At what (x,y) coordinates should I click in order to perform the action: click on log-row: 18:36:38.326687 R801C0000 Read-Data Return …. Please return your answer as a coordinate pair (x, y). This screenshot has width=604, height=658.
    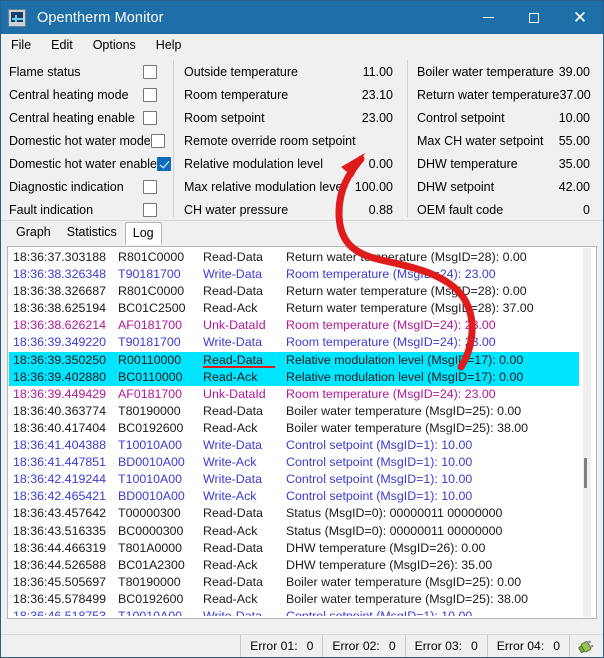
    Looking at the image, I should click on (294, 291).